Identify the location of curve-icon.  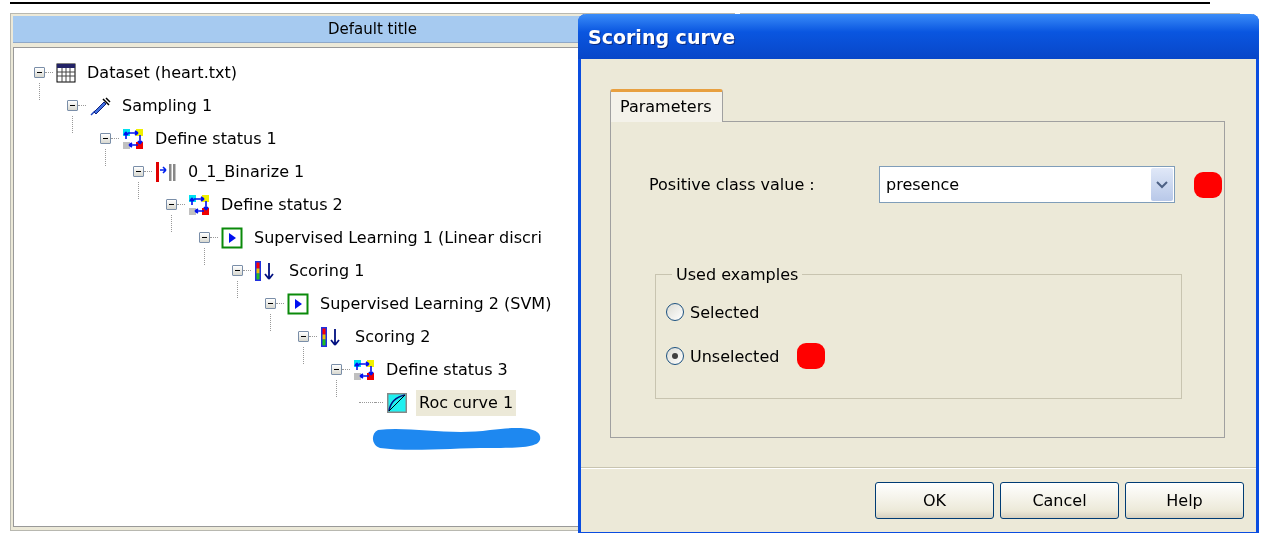
(397, 402).